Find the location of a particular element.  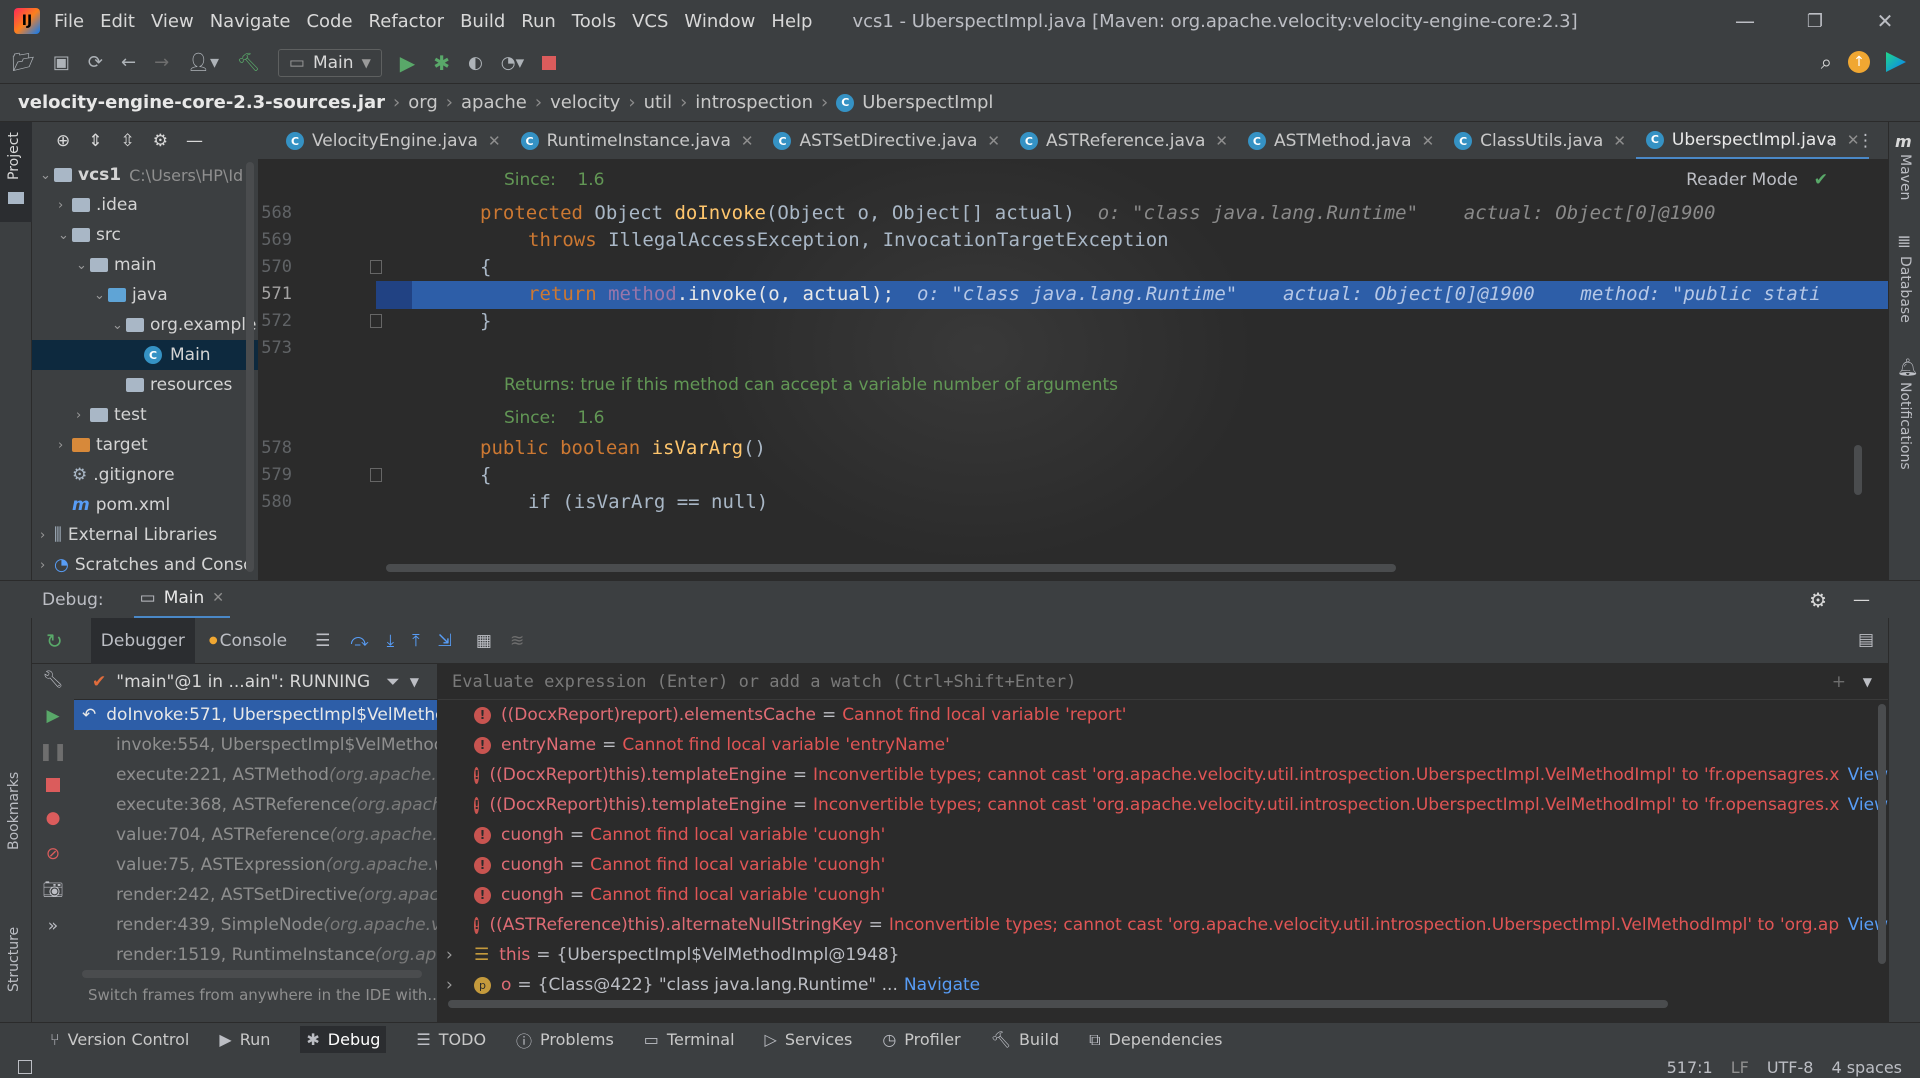

tab-classutils: C ClassUtils.java ✕ is located at coordinates (1540, 140).